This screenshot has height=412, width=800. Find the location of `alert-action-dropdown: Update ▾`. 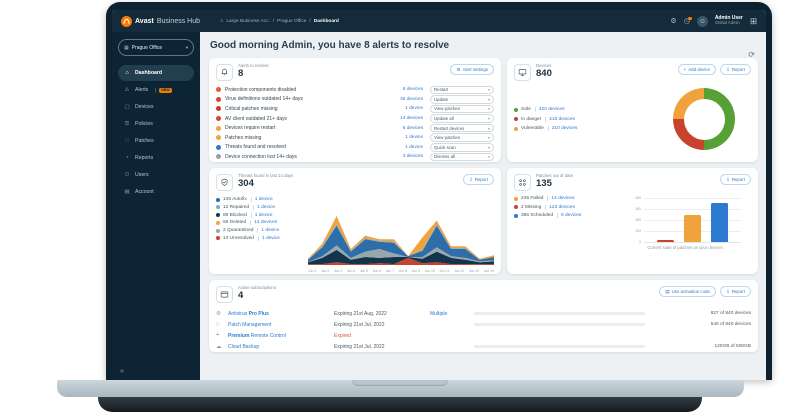

alert-action-dropdown: Update ▾ is located at coordinates (462, 99).